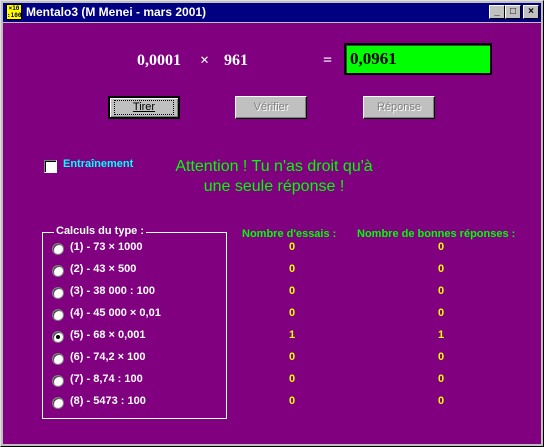 This screenshot has height=447, width=544. Describe the element at coordinates (441, 335) in the screenshot. I see `bonnes-value-5: 1` at that location.